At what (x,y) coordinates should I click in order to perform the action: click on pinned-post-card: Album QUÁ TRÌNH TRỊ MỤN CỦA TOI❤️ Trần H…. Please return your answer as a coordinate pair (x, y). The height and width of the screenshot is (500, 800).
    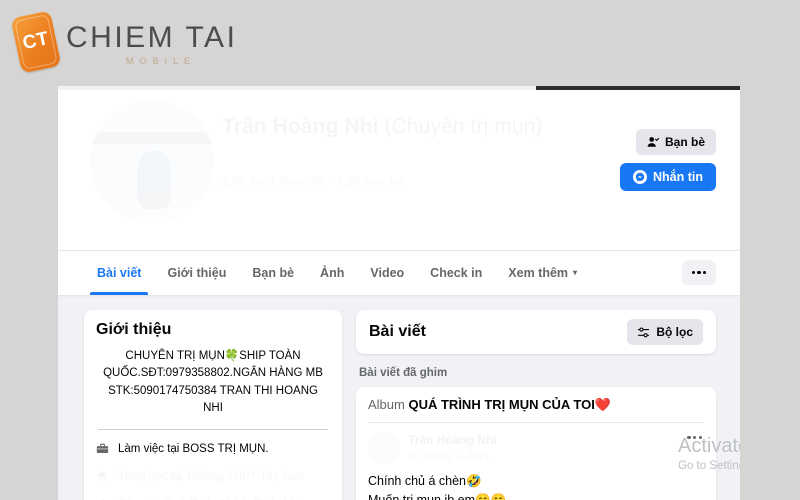
    Looking at the image, I should click on (536, 443).